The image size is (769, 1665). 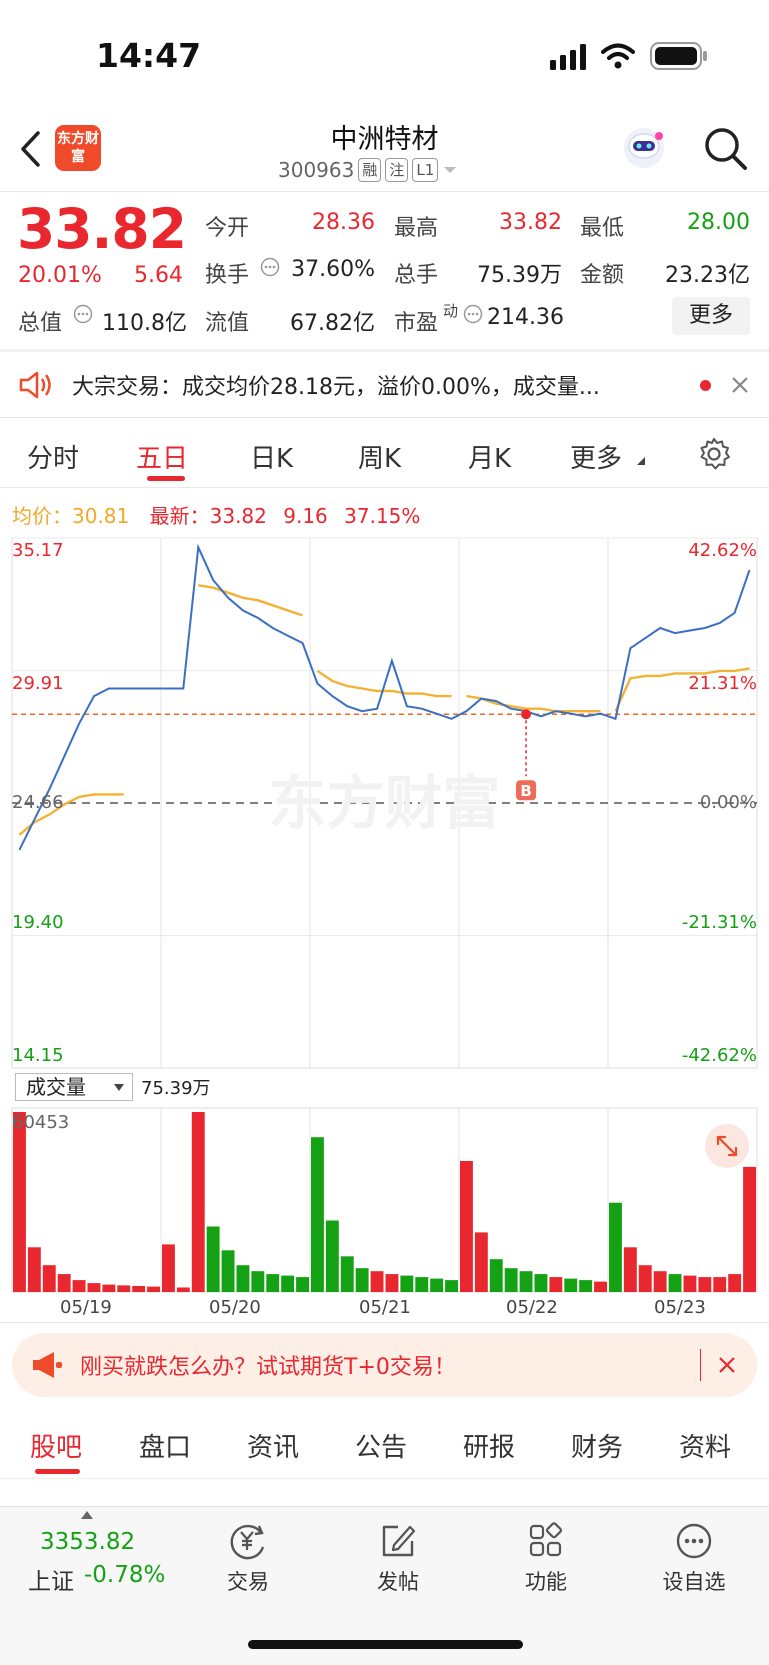 I want to click on current-price: 33.82, so click(x=102, y=229).